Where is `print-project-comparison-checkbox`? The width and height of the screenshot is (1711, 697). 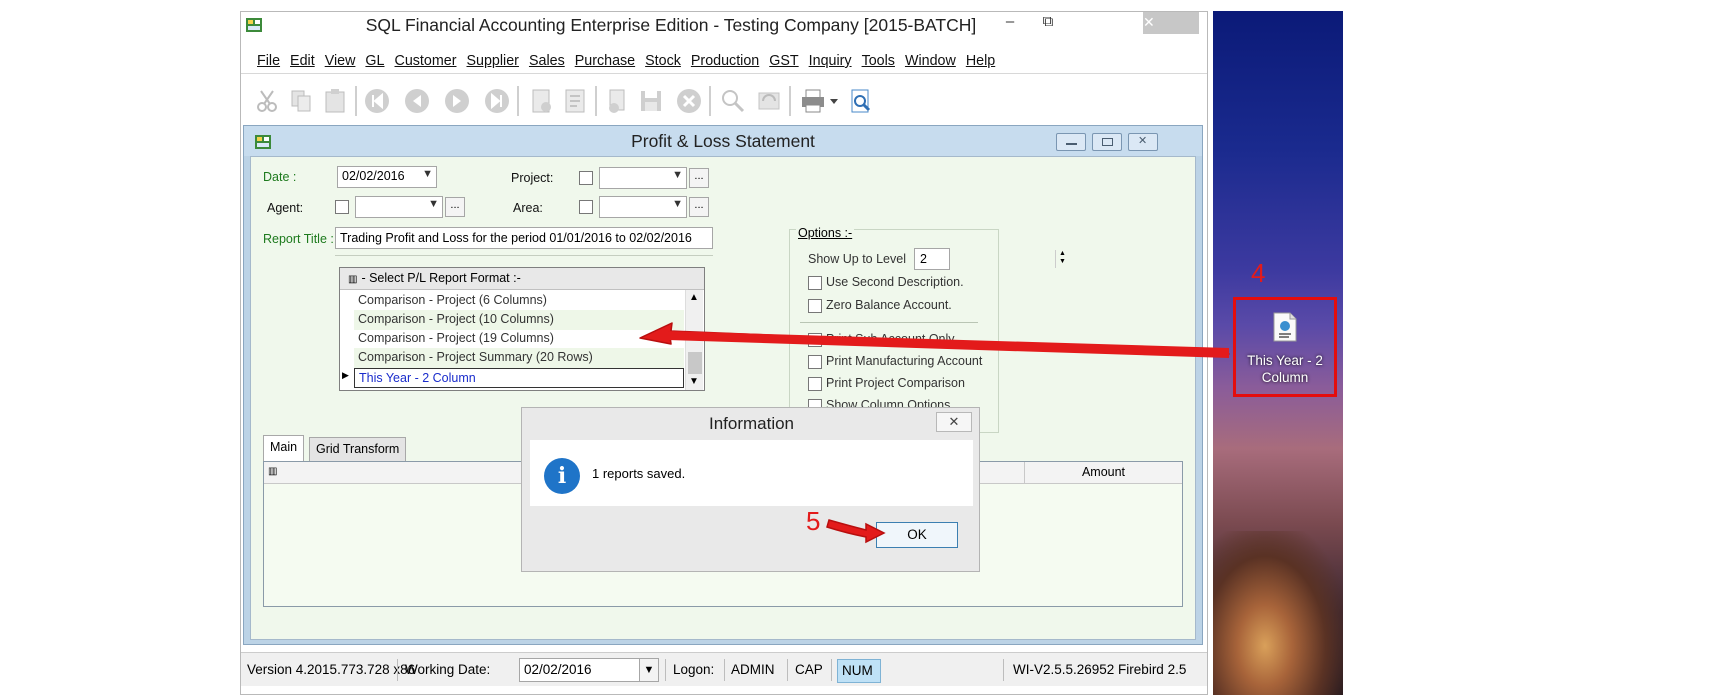
print-project-comparison-checkbox is located at coordinates (815, 383).